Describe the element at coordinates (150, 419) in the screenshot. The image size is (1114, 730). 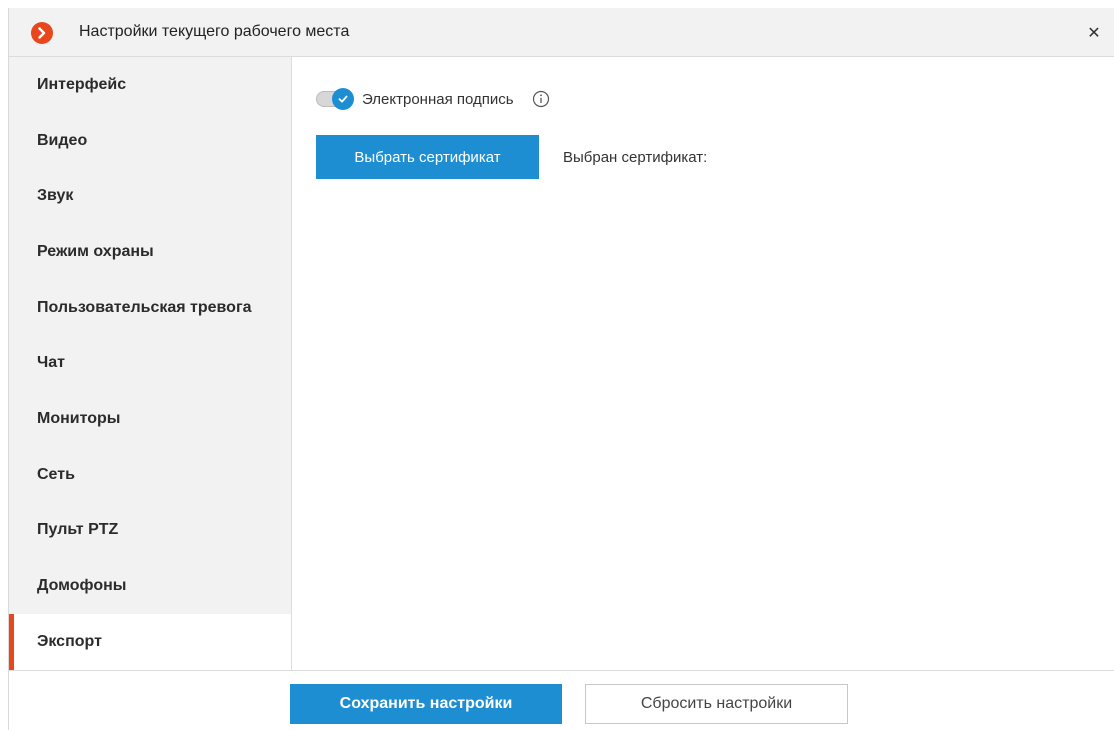
I see `sidebar-item-monitors: Мониторы` at that location.